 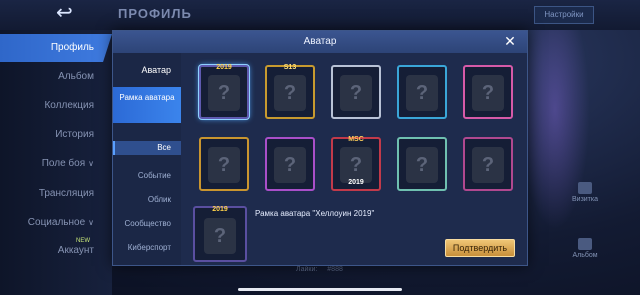 What do you see at coordinates (155, 13) in the screenshot?
I see `page-title: ПРОФИЛЬ` at bounding box center [155, 13].